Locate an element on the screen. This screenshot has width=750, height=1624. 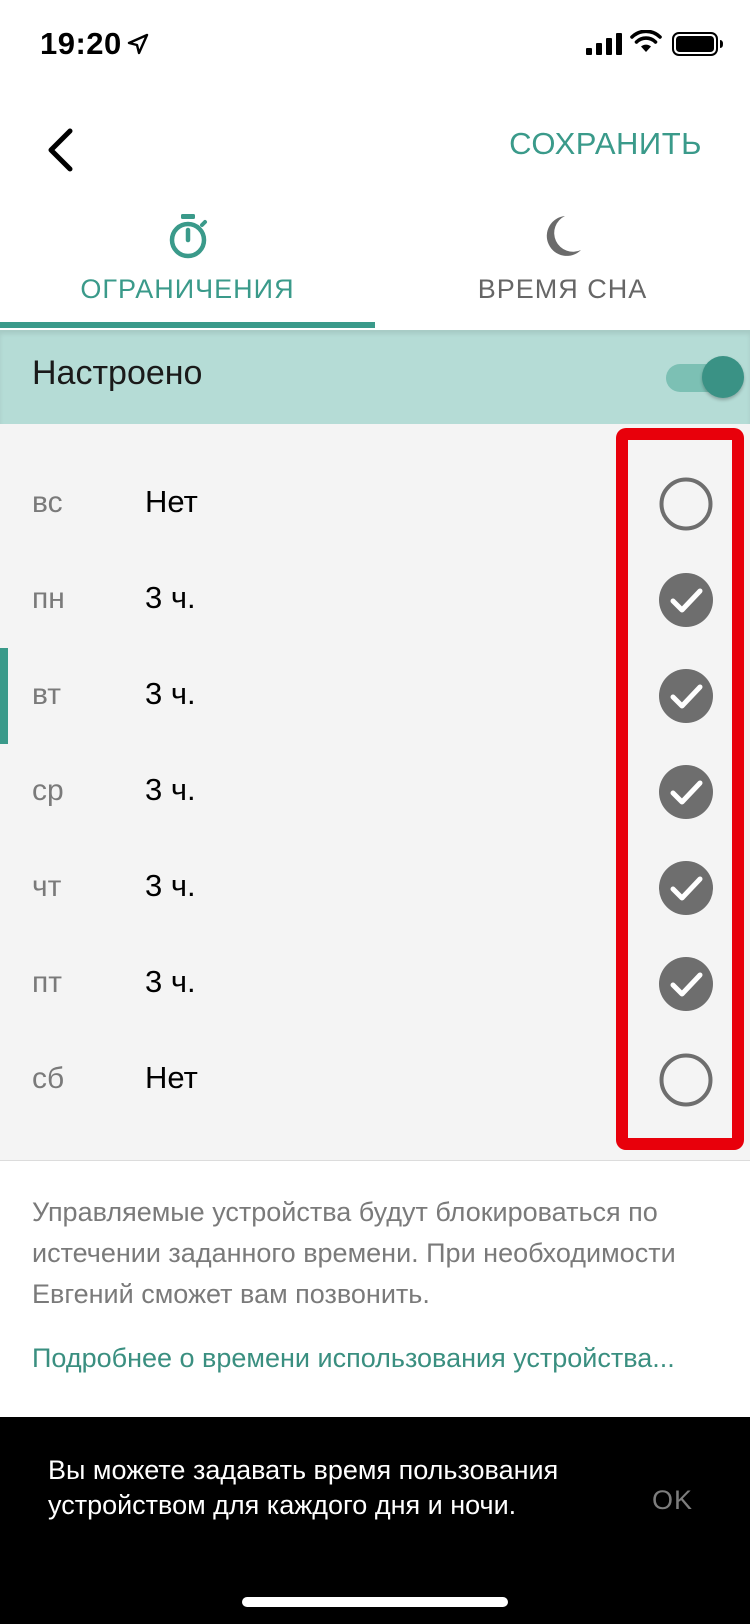
day-name: чт is located at coordinates (47, 886).